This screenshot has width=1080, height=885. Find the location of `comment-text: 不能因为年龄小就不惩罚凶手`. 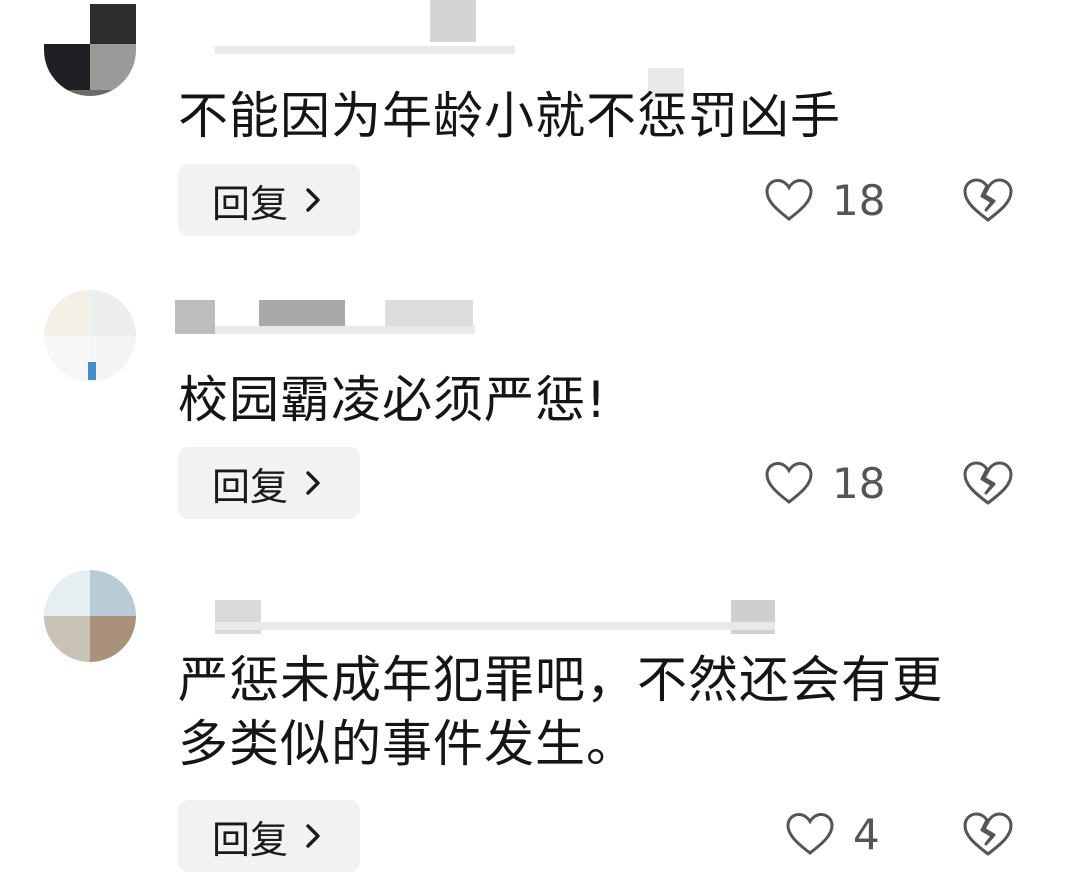

comment-text: 不能因为年龄小就不惩罚凶手 is located at coordinates (509, 116).